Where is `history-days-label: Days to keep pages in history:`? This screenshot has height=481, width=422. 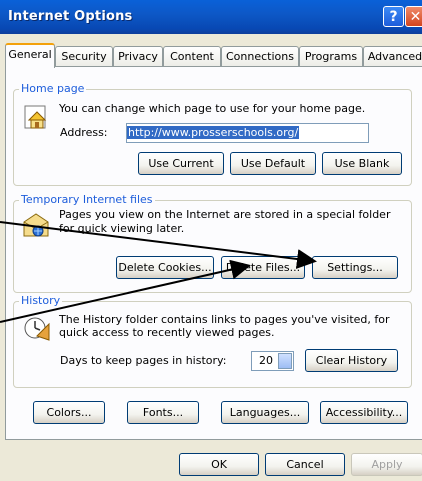 history-days-label: Days to keep pages in history: is located at coordinates (143, 360).